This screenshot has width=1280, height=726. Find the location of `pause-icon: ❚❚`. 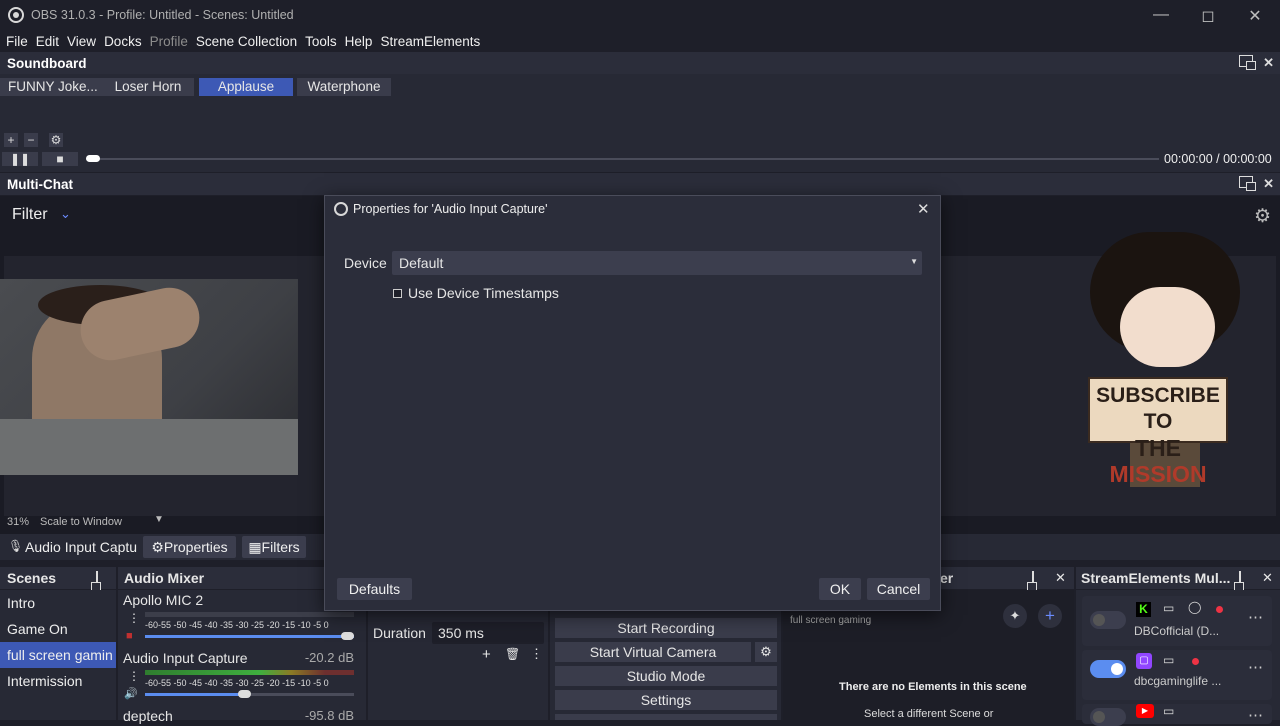

pause-icon: ❚❚ is located at coordinates (20, 159).